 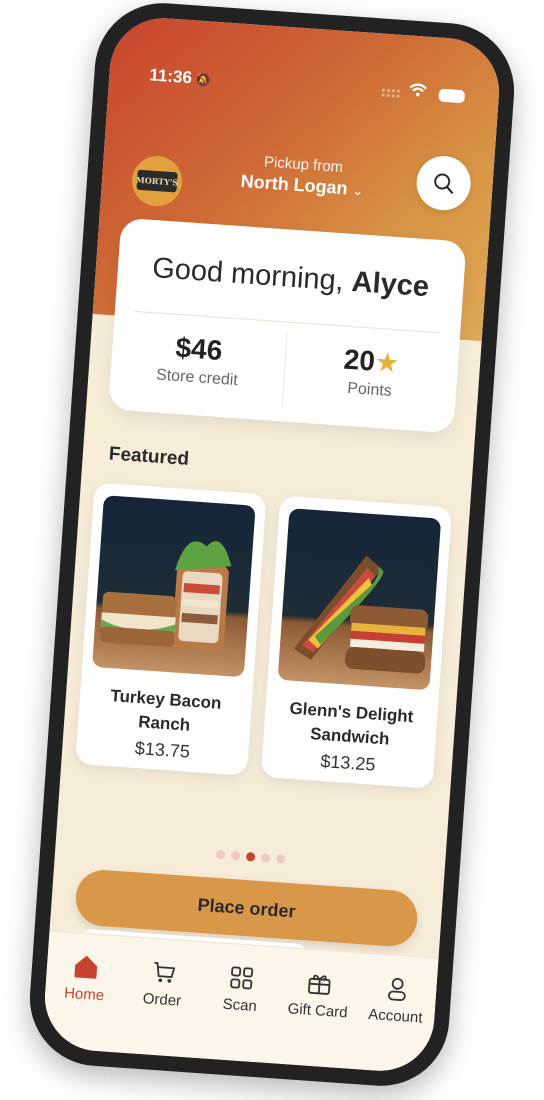 What do you see at coordinates (165, 972) in the screenshot?
I see `cart-icon` at bounding box center [165, 972].